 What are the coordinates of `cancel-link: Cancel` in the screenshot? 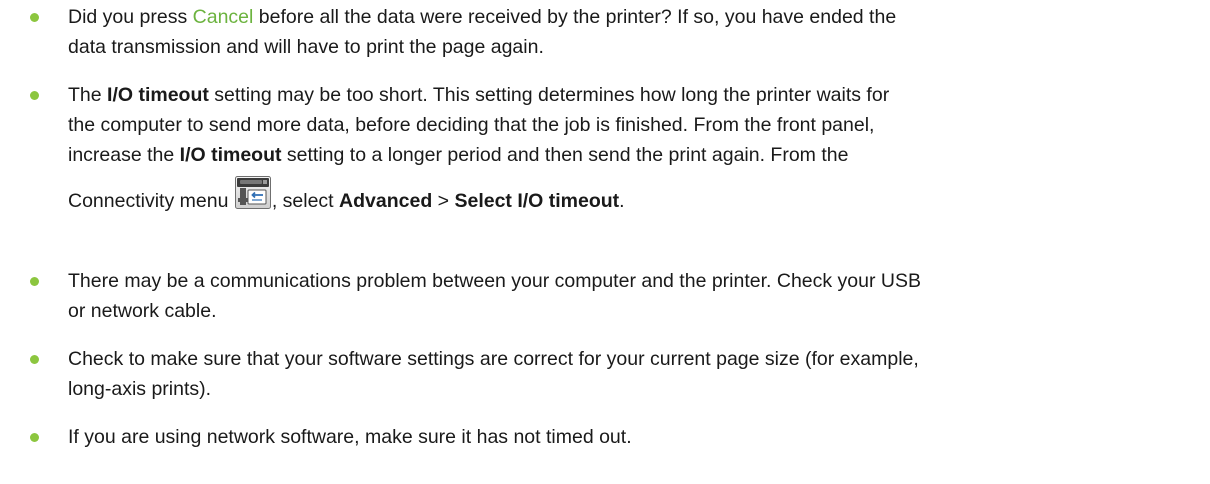 It's located at (223, 17).